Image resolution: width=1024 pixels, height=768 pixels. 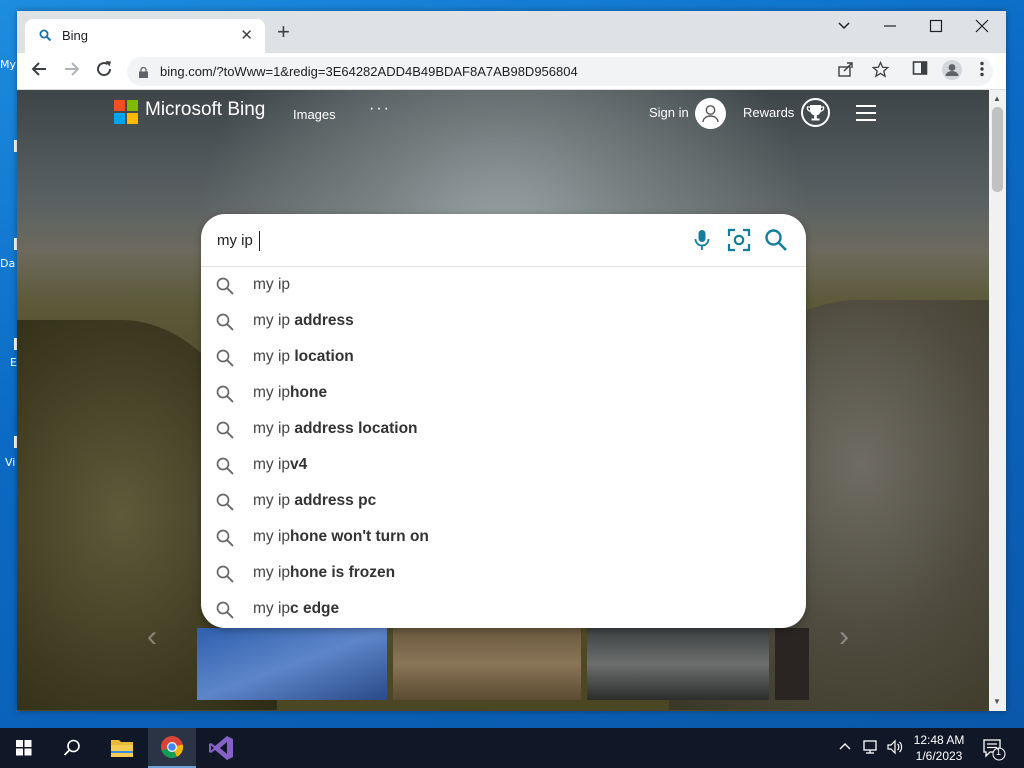 I want to click on suggestion-completion: address, so click(x=324, y=320).